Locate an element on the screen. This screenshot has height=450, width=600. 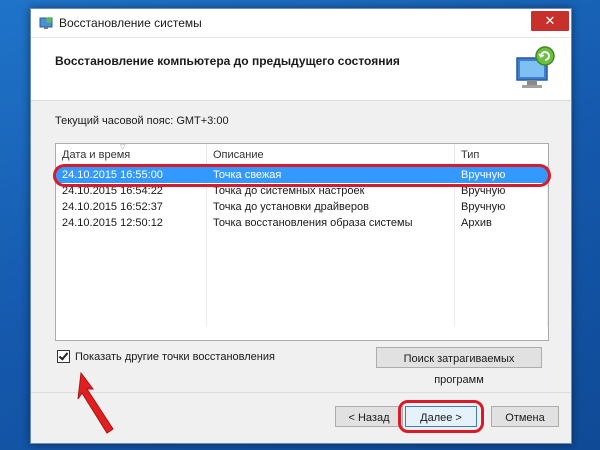
cell-date: 24.10.2015 16:55:00 is located at coordinates (131, 174).